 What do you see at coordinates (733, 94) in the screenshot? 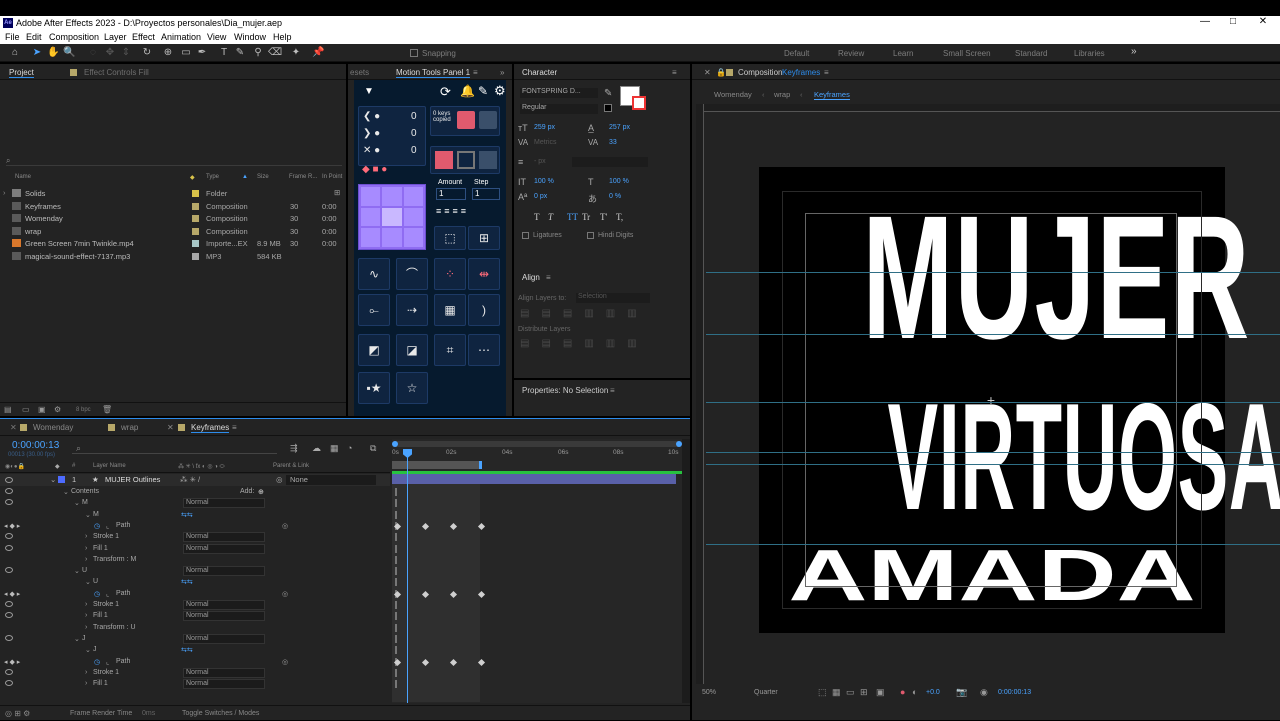
I see `breadcrumb-womenday: Womenday` at bounding box center [733, 94].